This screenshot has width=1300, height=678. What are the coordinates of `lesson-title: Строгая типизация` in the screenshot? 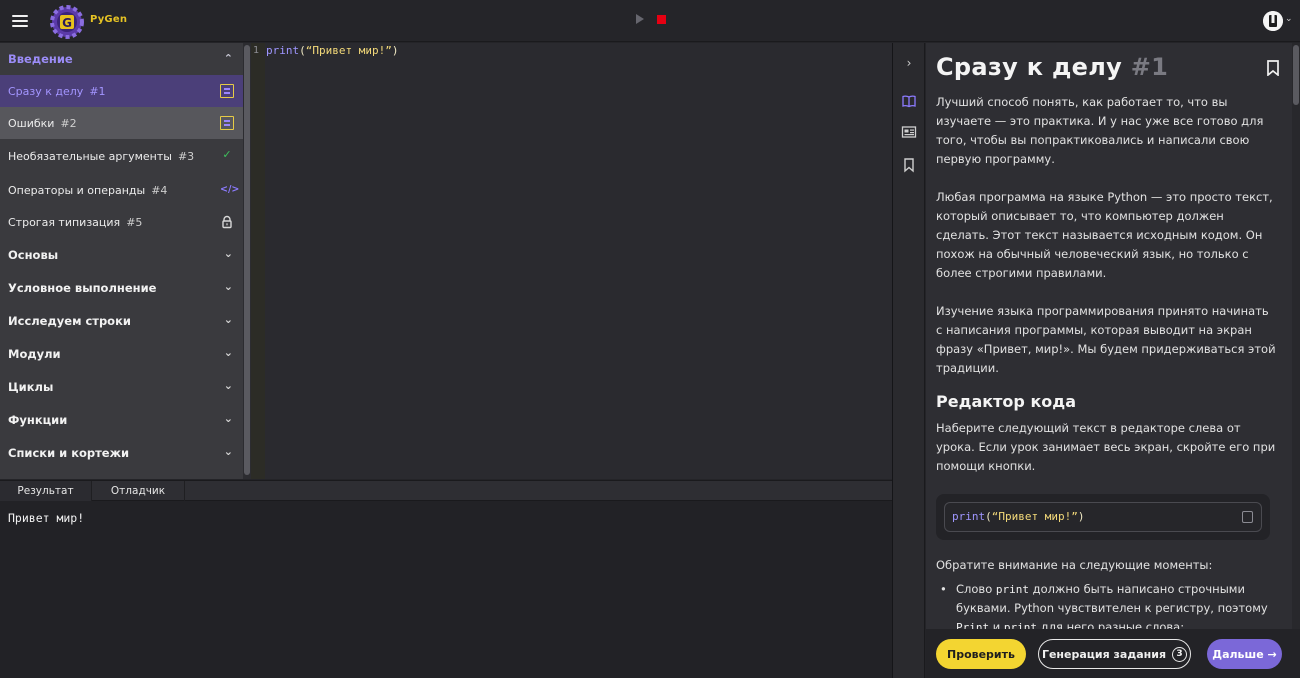 It's located at (64, 222).